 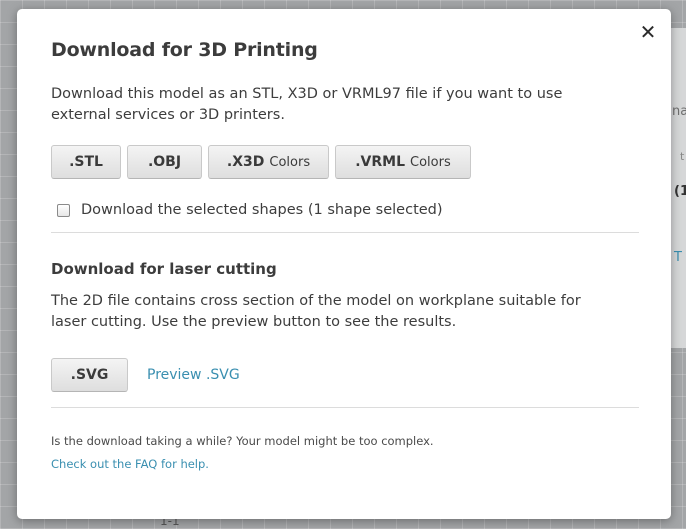 What do you see at coordinates (245, 162) in the screenshot?
I see `x3d-button-label: .X3D` at bounding box center [245, 162].